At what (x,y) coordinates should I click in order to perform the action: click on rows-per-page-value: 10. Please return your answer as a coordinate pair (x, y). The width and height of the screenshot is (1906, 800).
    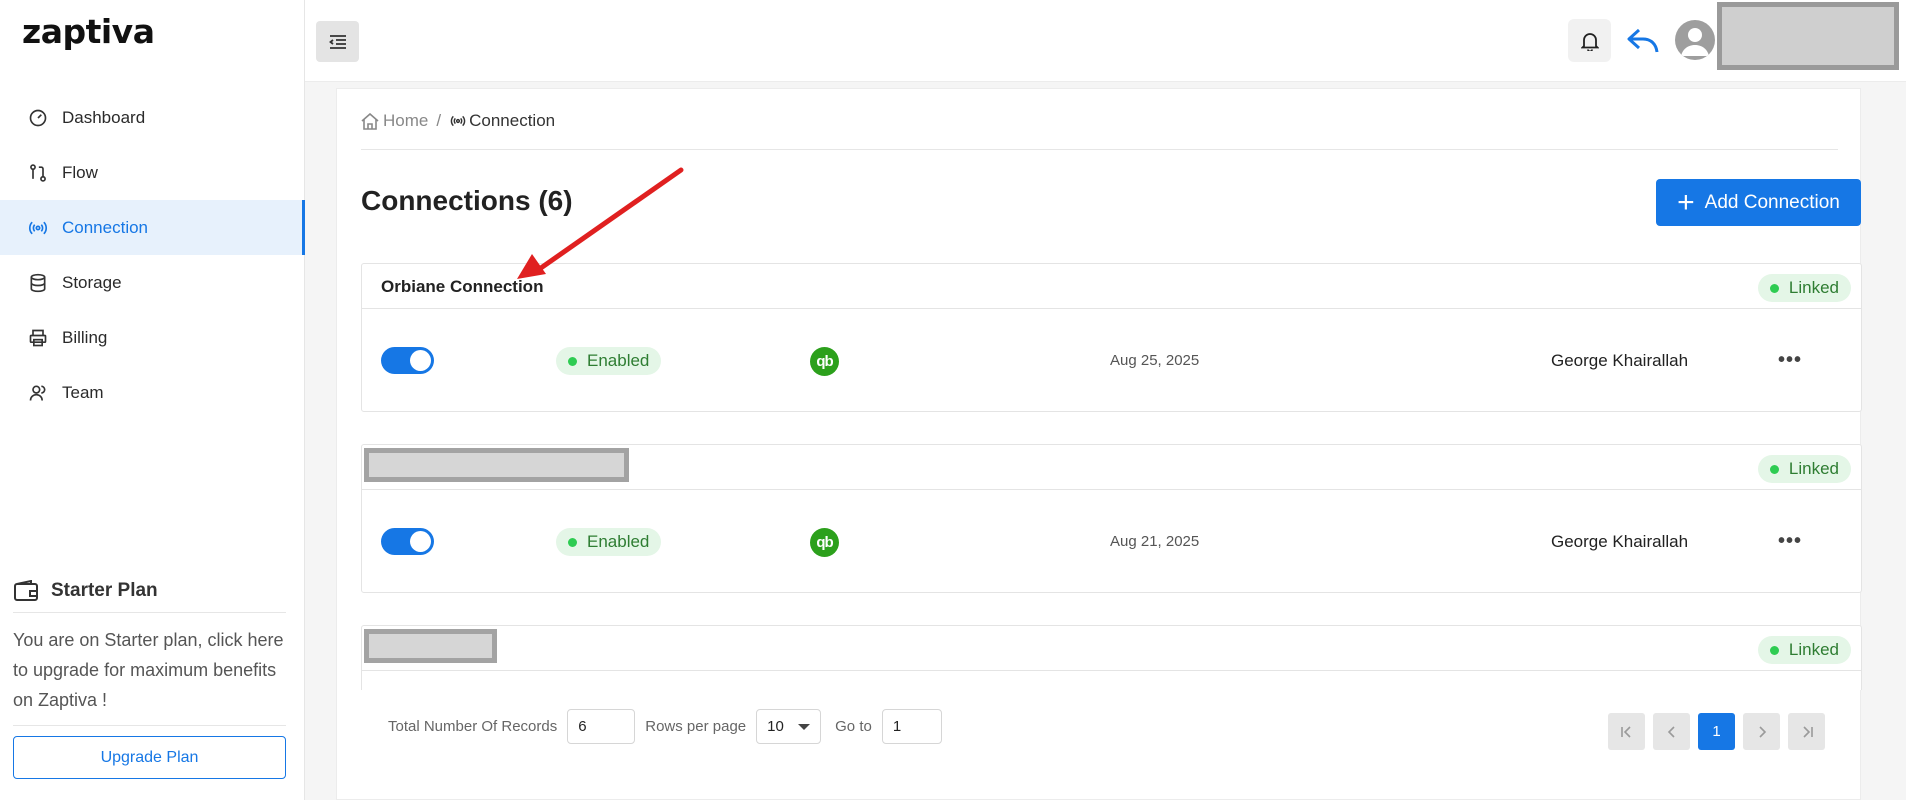
    Looking at the image, I should click on (775, 726).